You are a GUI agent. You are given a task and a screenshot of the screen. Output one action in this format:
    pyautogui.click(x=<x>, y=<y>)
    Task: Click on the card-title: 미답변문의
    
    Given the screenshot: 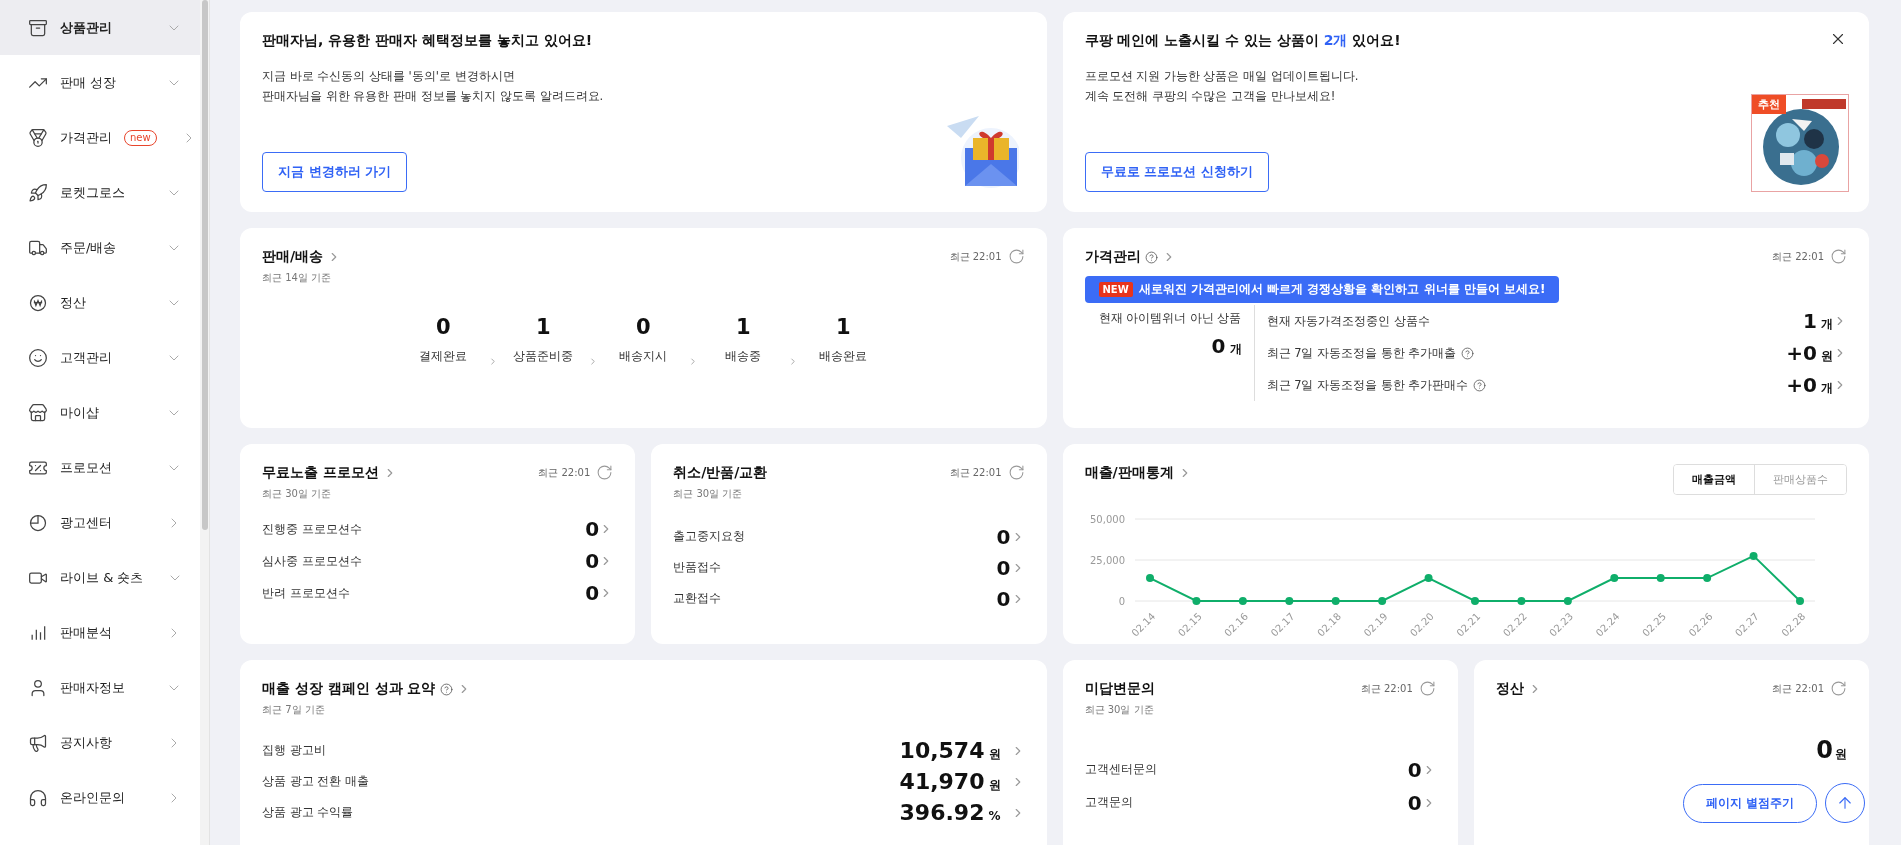 What is the action you would take?
    pyautogui.click(x=1119, y=689)
    